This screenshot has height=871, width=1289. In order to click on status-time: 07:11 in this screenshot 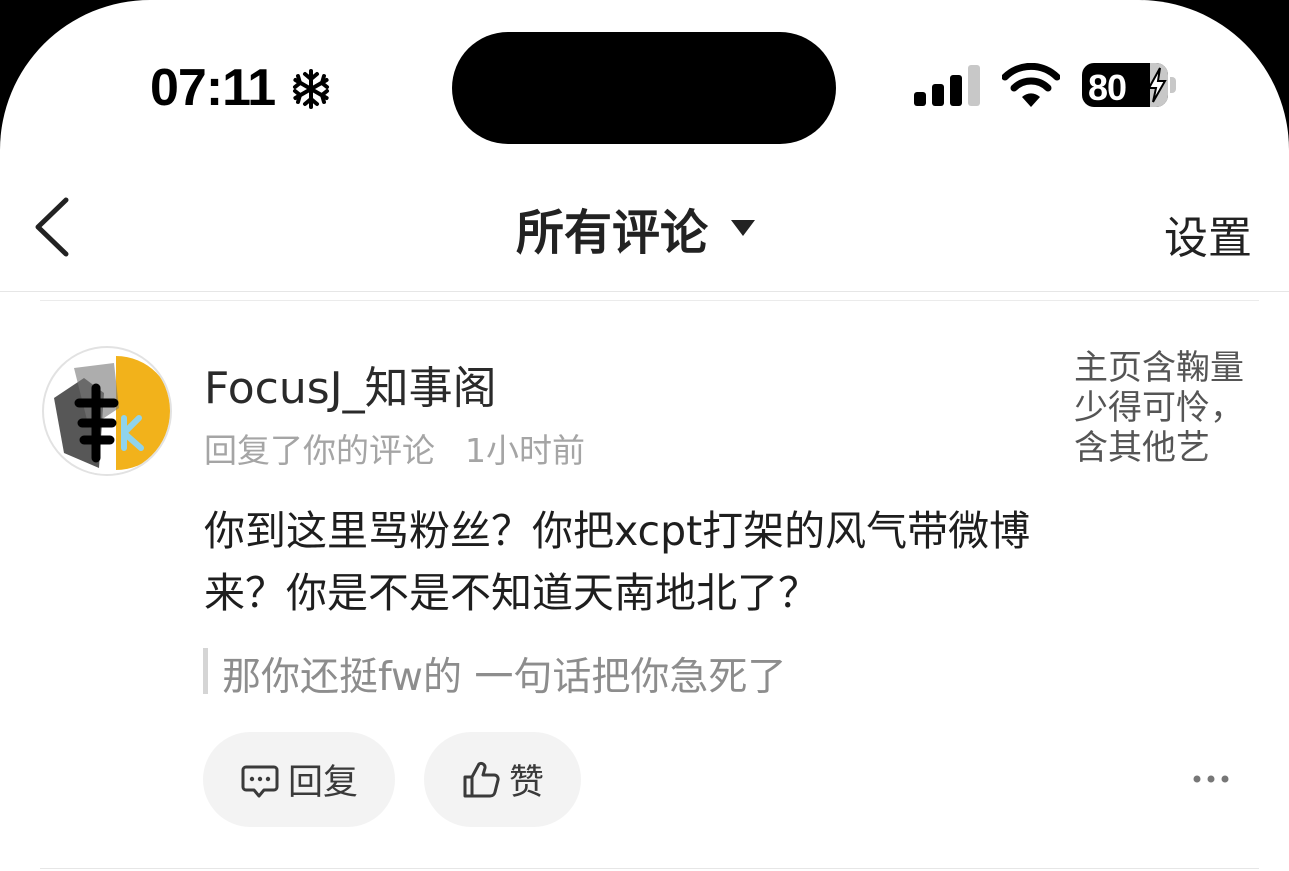, I will do `click(213, 88)`.